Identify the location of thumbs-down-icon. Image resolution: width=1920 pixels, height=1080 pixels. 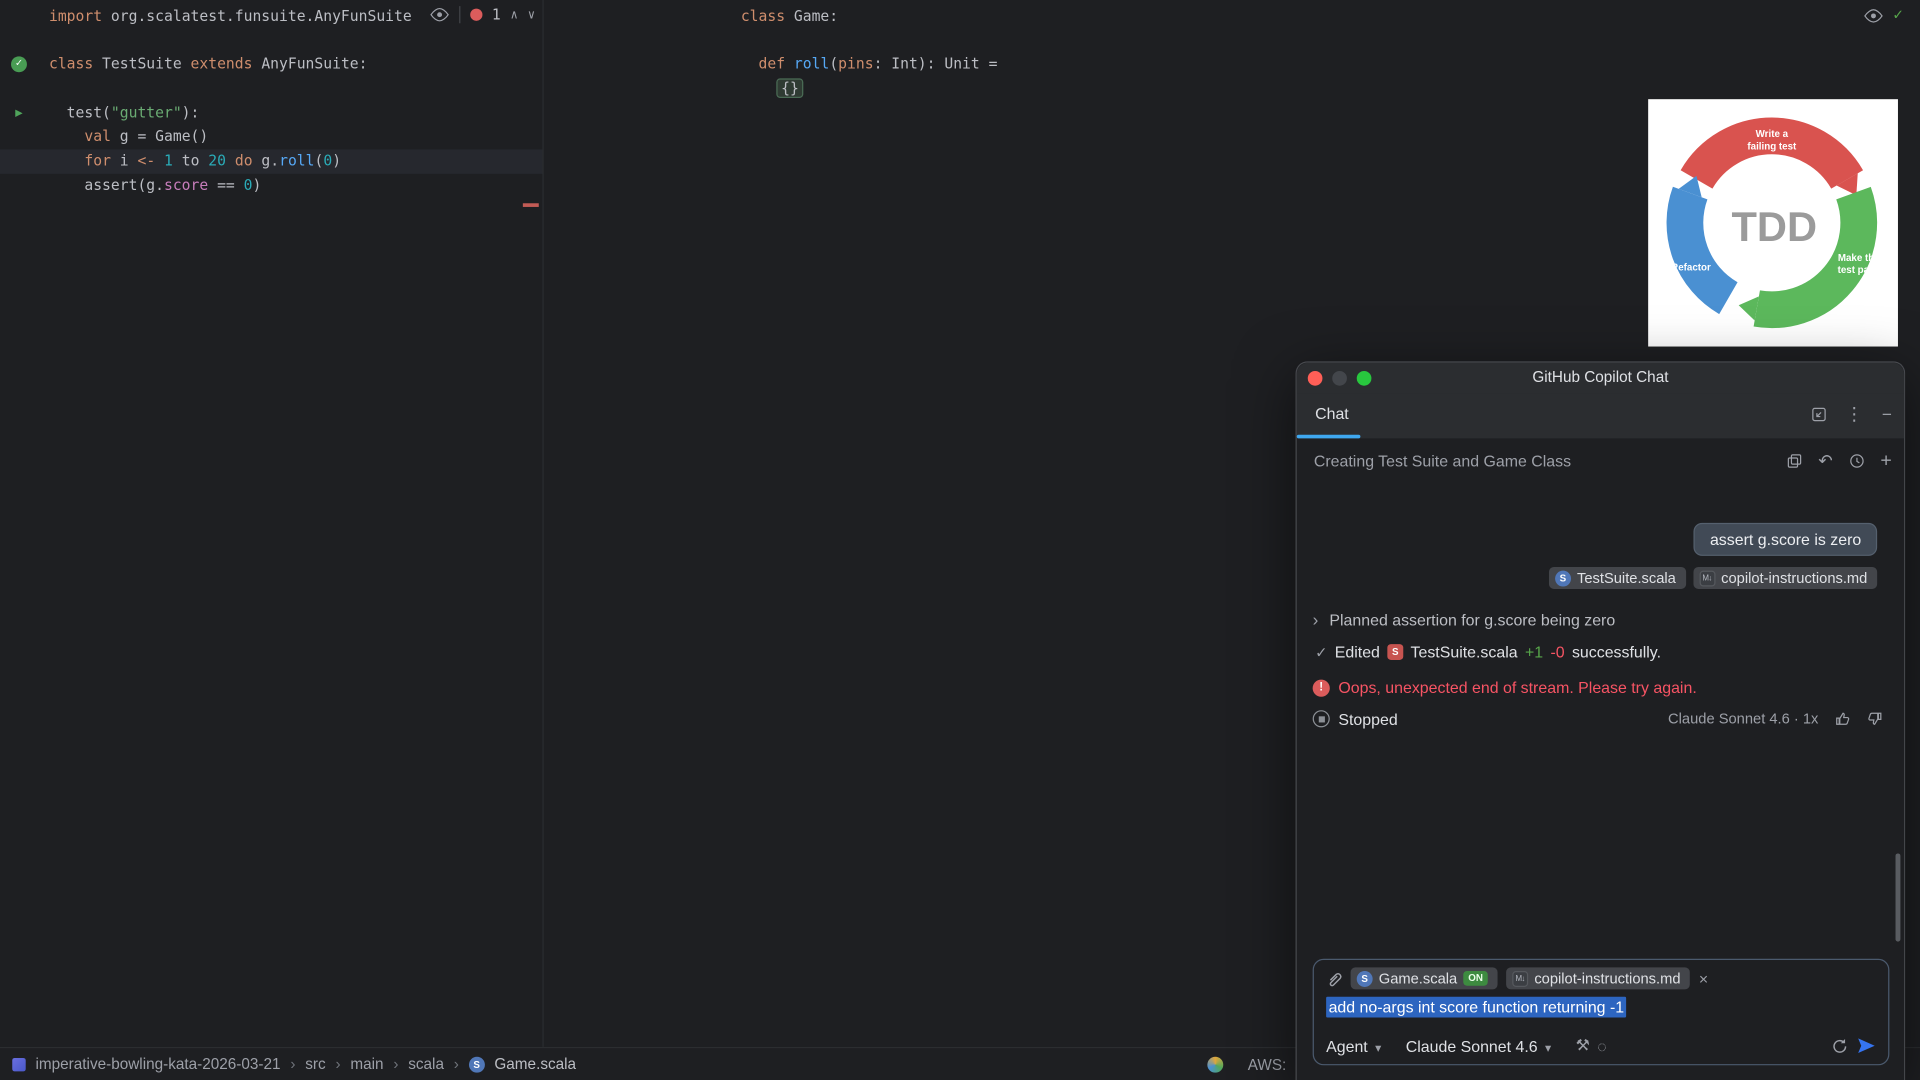
(1875, 719).